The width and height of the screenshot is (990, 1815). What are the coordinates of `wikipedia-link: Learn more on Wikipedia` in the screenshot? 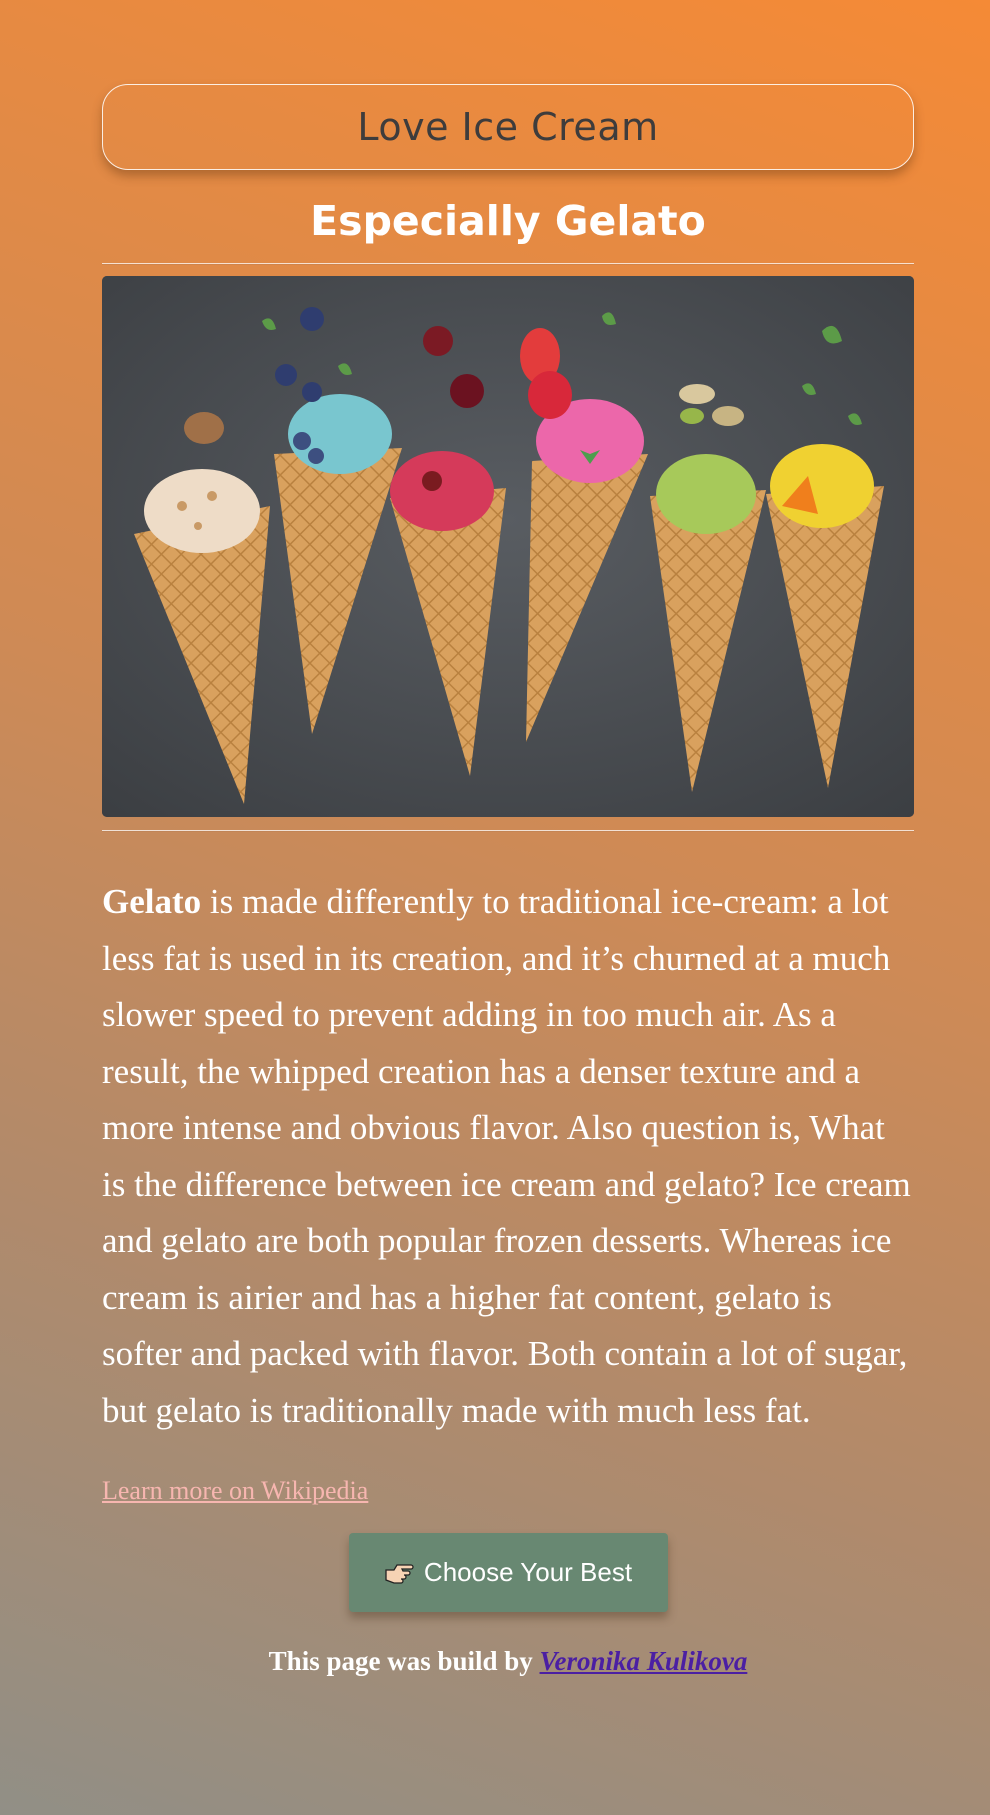 It's located at (235, 1491).